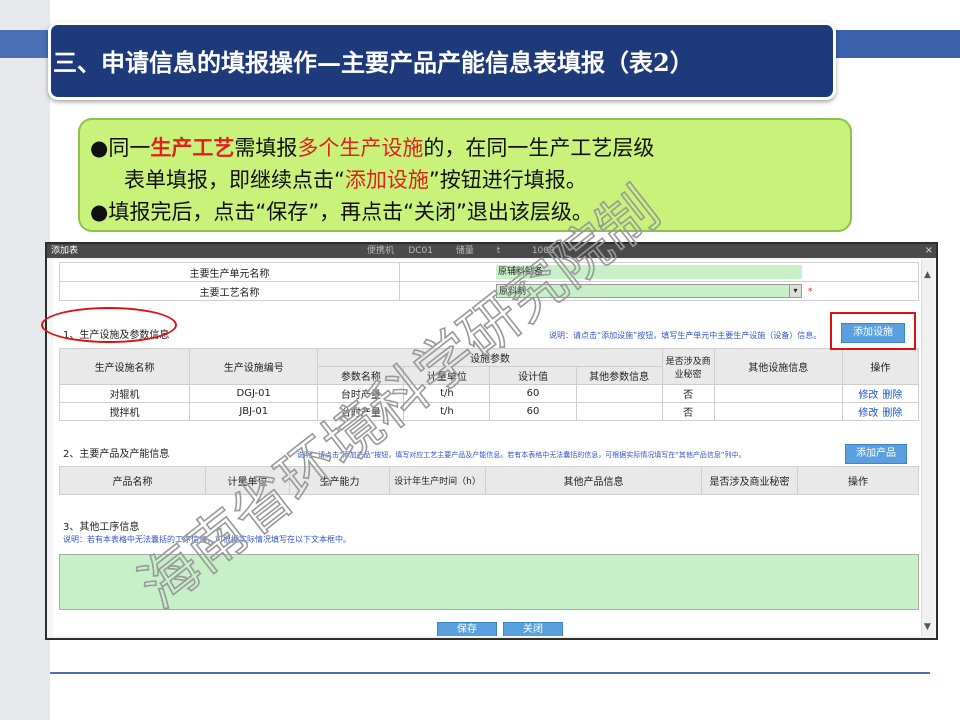 This screenshot has height=720, width=960. I want to click on col-header: 生产设施编号, so click(254, 366).